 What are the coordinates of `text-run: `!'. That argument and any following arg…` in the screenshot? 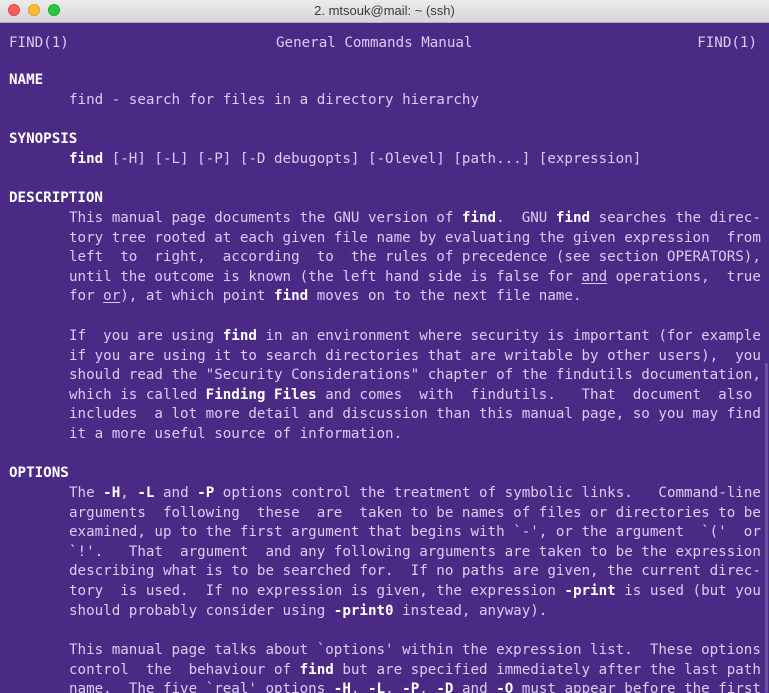 It's located at (415, 551).